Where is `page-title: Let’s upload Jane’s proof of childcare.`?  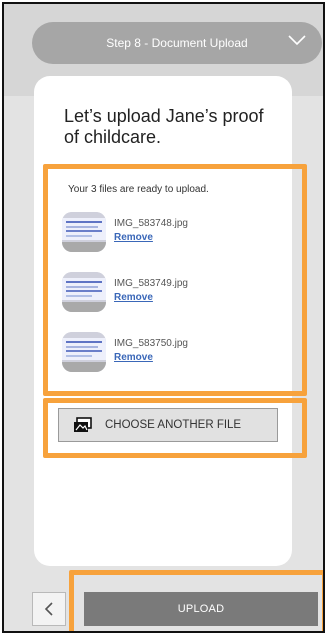 page-title: Let’s upload Jane’s proof of childcare. is located at coordinates (164, 126).